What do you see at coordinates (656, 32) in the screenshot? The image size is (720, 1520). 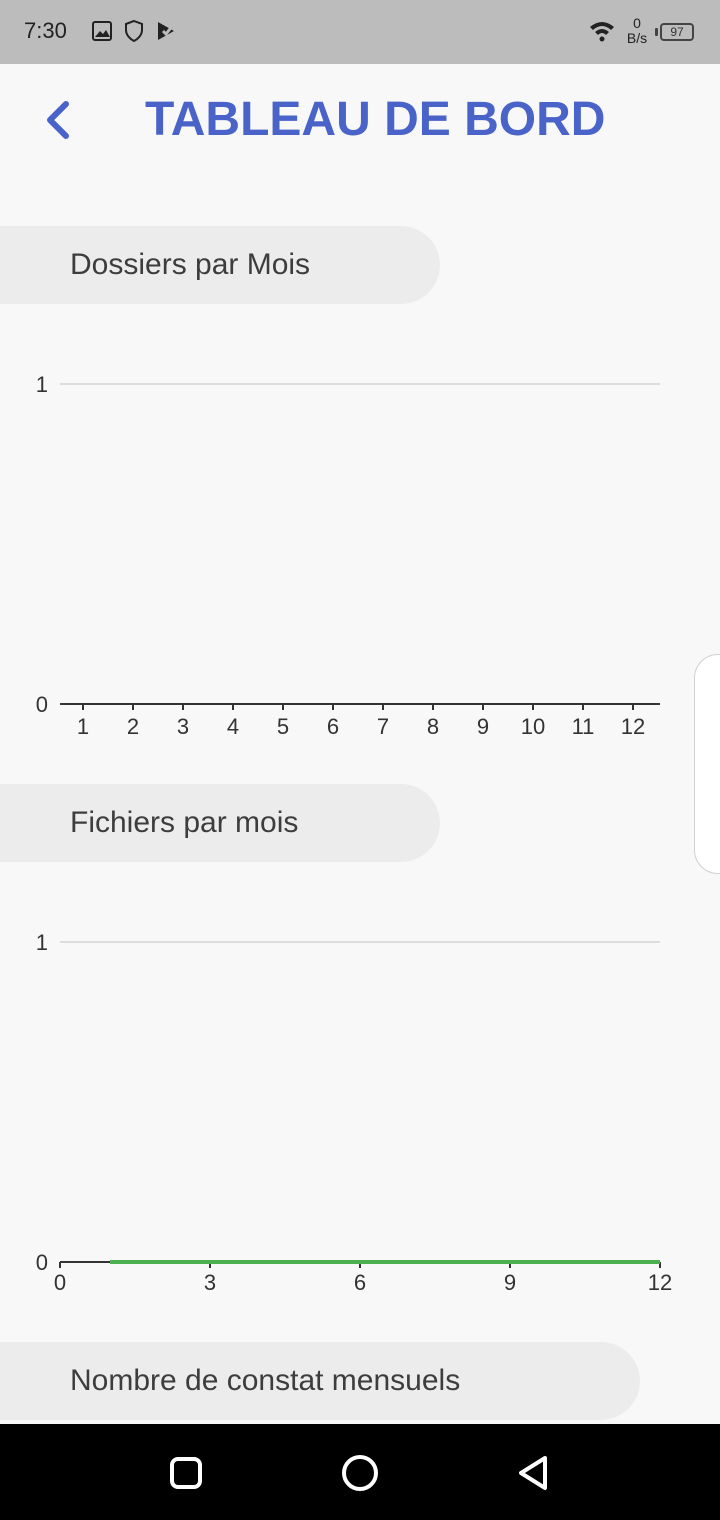 I see `battery-cap` at bounding box center [656, 32].